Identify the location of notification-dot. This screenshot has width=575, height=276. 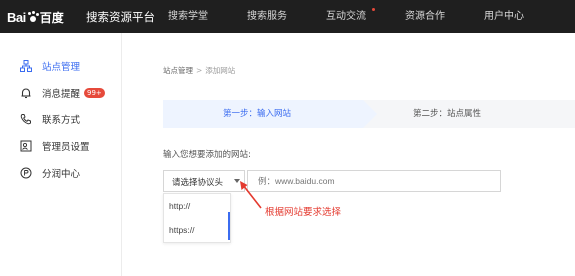
(373, 9).